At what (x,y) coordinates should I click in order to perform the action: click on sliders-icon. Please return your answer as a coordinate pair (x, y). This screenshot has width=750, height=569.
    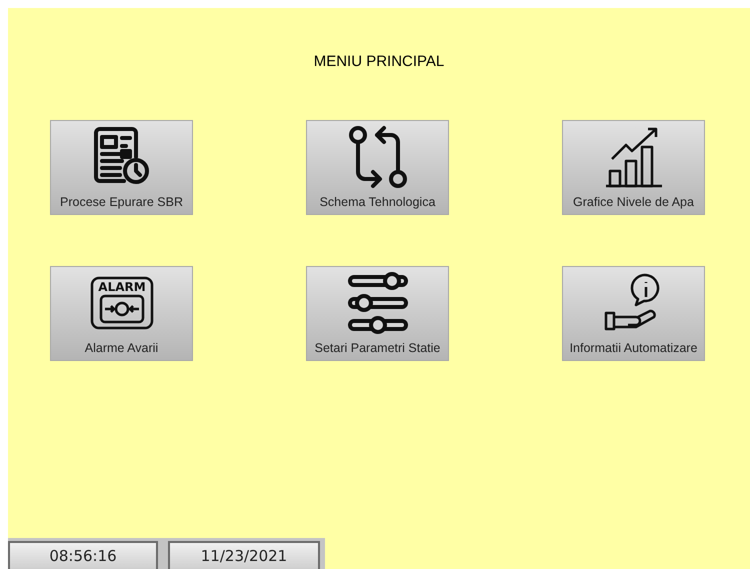
    Looking at the image, I should click on (378, 303).